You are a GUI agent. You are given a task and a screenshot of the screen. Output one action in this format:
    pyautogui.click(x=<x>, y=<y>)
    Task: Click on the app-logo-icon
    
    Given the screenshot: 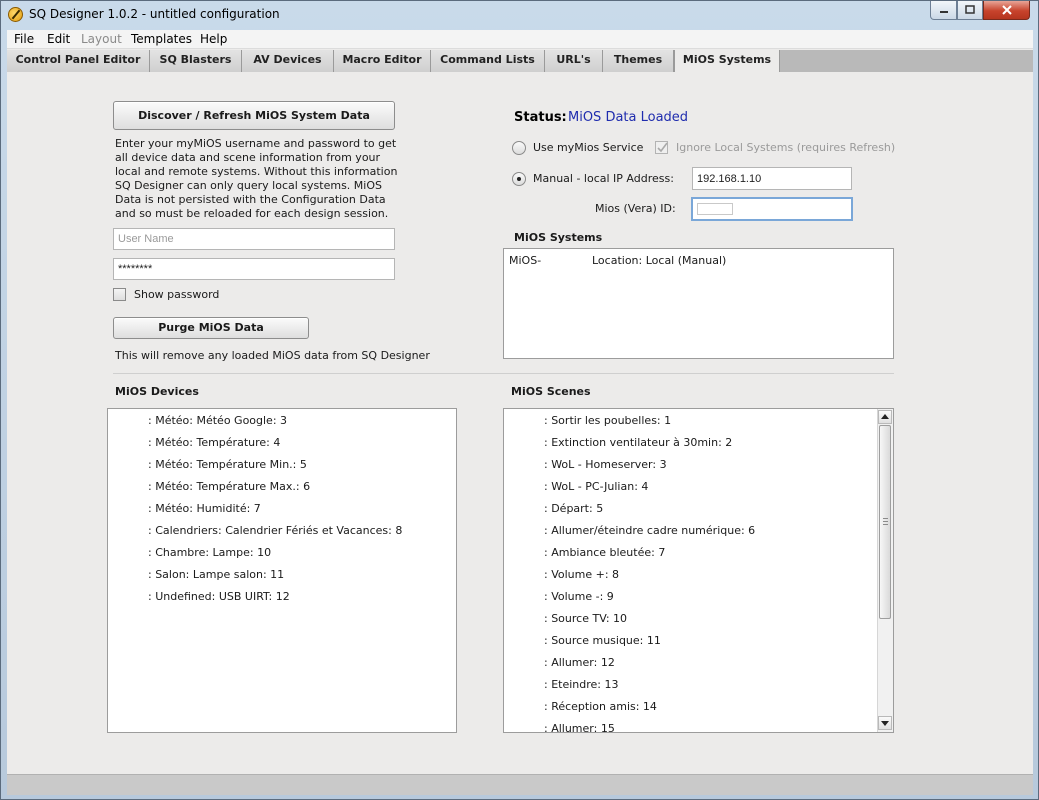 What is the action you would take?
    pyautogui.click(x=15, y=14)
    